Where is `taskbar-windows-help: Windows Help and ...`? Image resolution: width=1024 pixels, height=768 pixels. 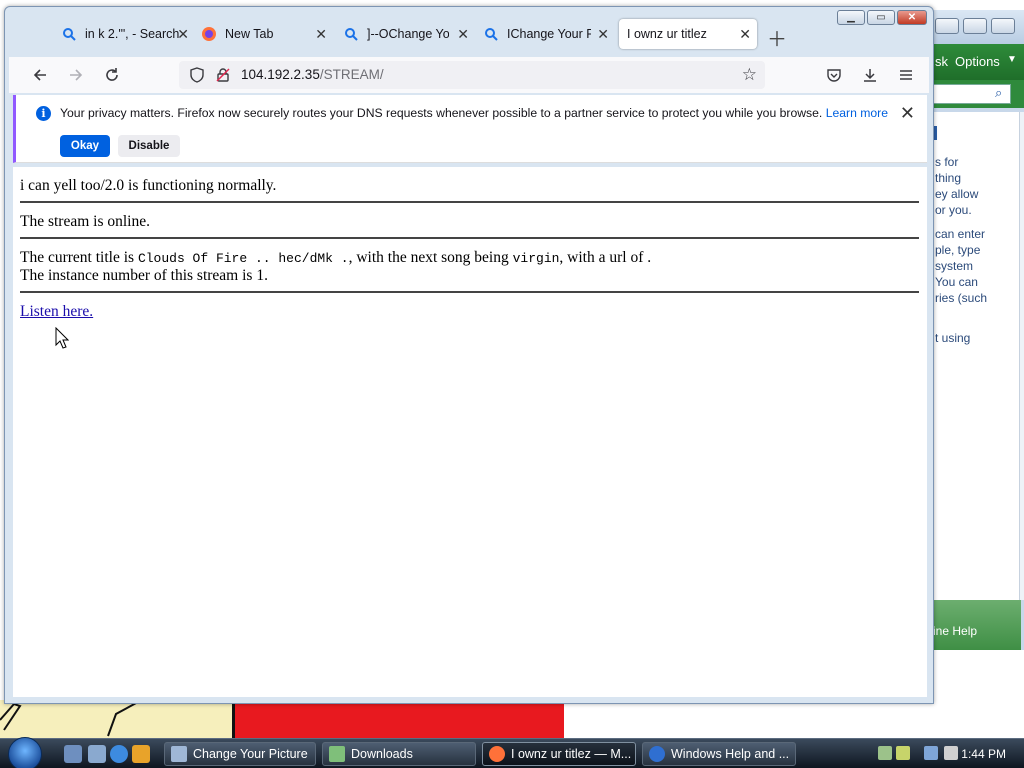 taskbar-windows-help: Windows Help and ... is located at coordinates (719, 754).